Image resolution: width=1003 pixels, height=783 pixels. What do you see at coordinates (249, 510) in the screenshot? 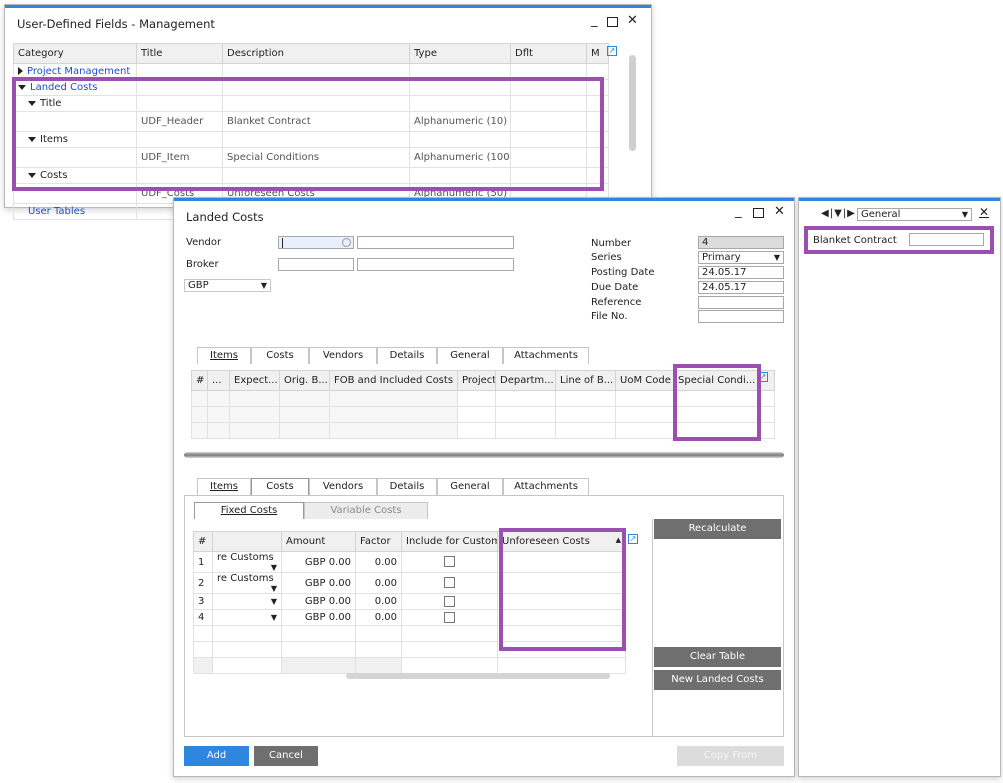
I see `subtab-fixed-costs: Fixed Costs` at bounding box center [249, 510].